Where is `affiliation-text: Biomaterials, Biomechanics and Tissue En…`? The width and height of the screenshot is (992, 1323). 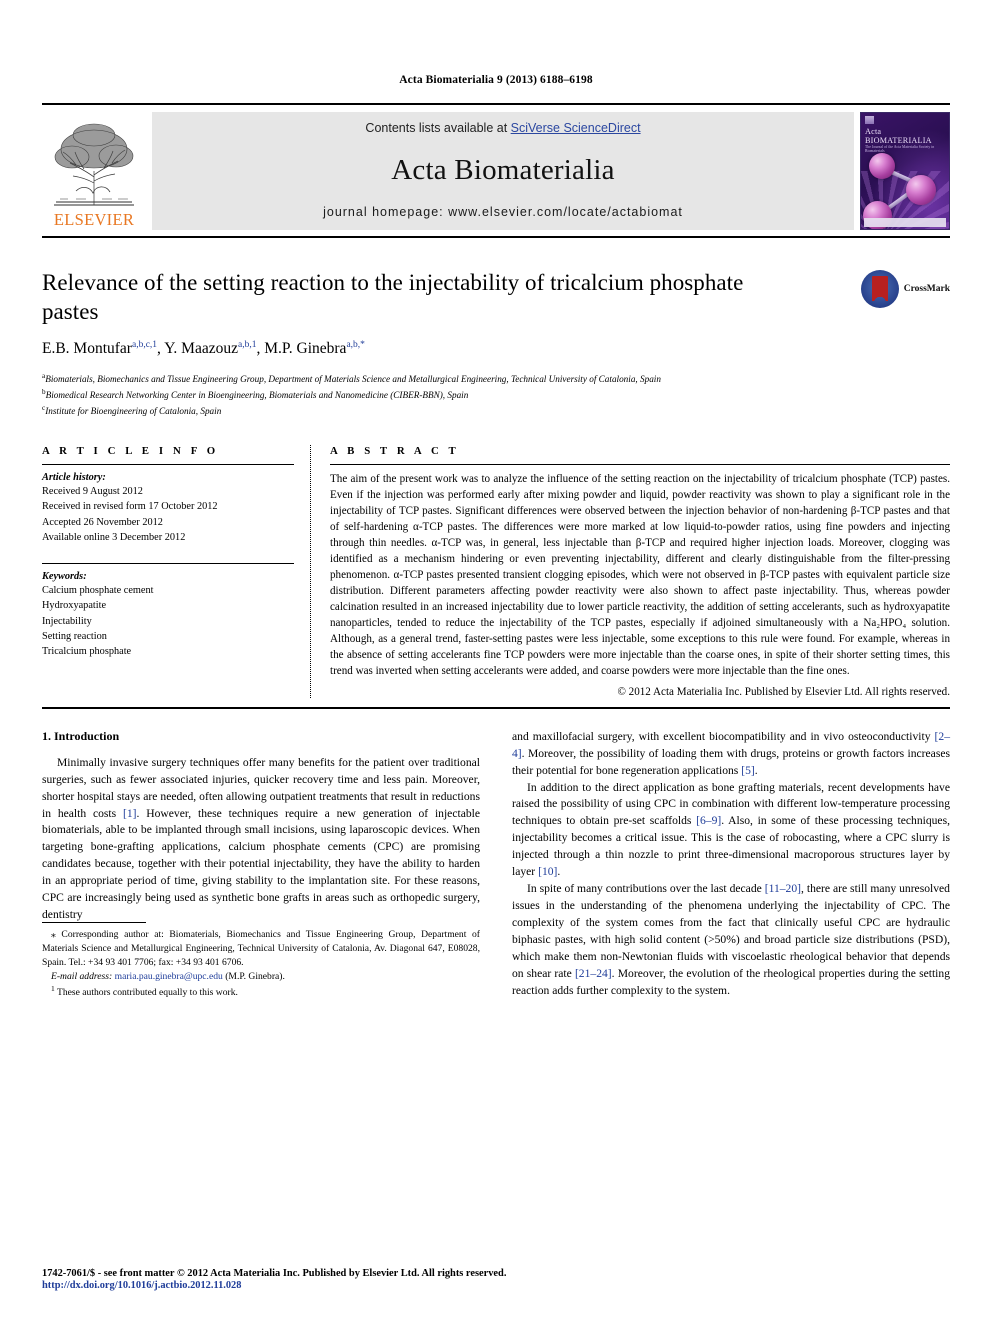 affiliation-text: Biomaterials, Biomechanics and Tissue En… is located at coordinates (353, 379).